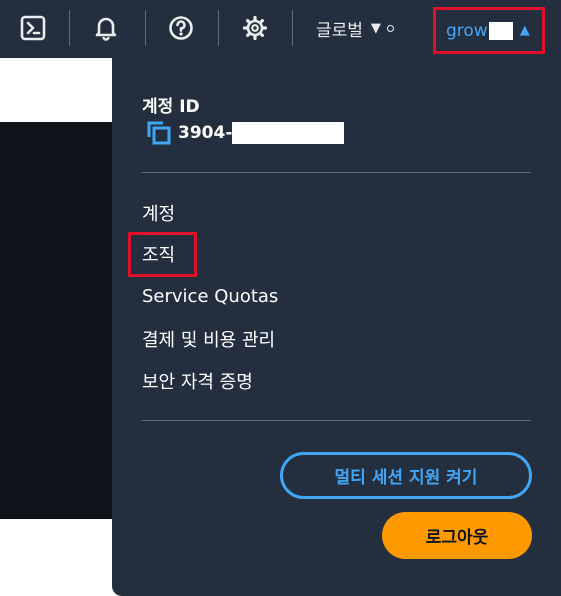 This screenshot has width=561, height=596. I want to click on page-bottom-area, so click(56, 557).